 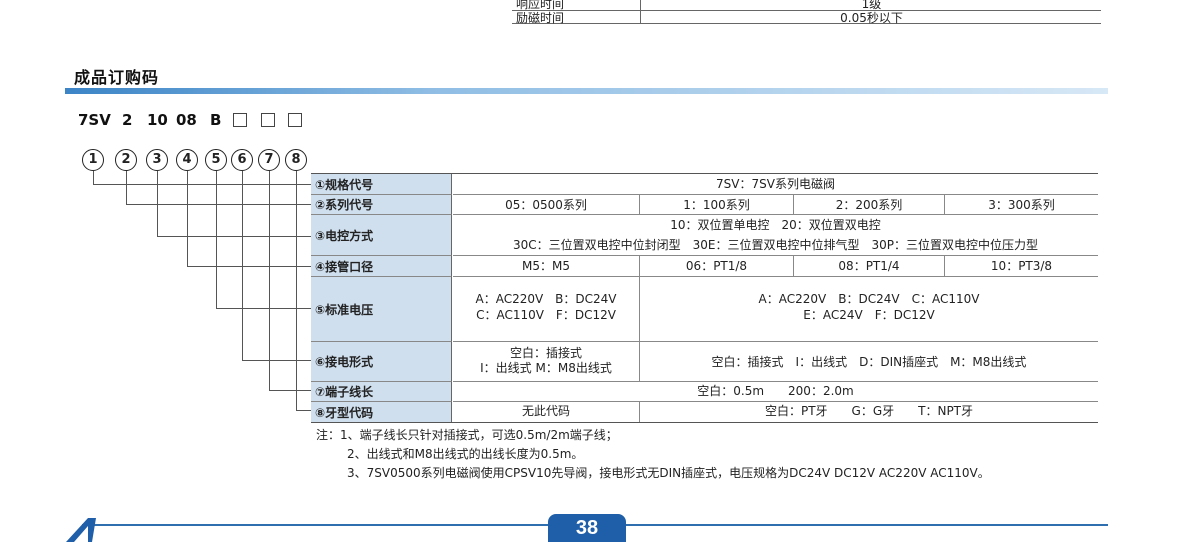 What do you see at coordinates (126, 160) in the screenshot?
I see `code-index-circle: 2` at bounding box center [126, 160].